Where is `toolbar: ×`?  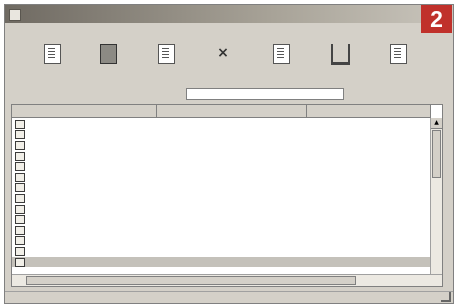 toolbar: × is located at coordinates (229, 63).